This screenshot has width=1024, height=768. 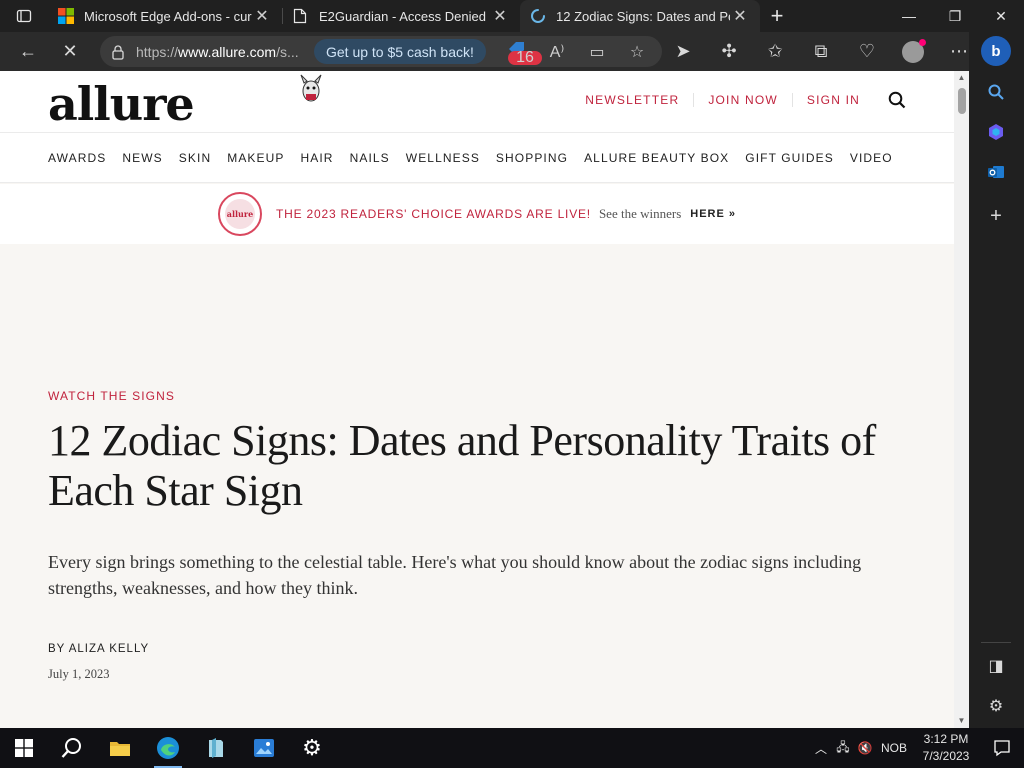 I want to click on stop-loading-button: ✕, so click(x=70, y=52).